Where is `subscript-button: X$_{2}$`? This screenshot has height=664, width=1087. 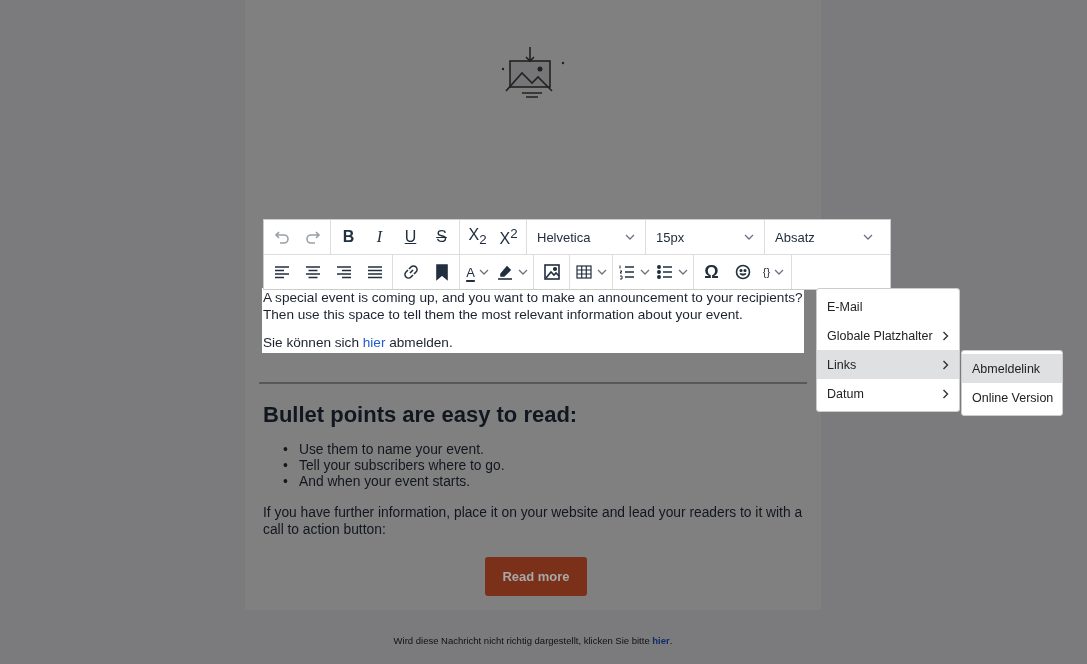
subscript-button: X$_{2}$ is located at coordinates (477, 237).